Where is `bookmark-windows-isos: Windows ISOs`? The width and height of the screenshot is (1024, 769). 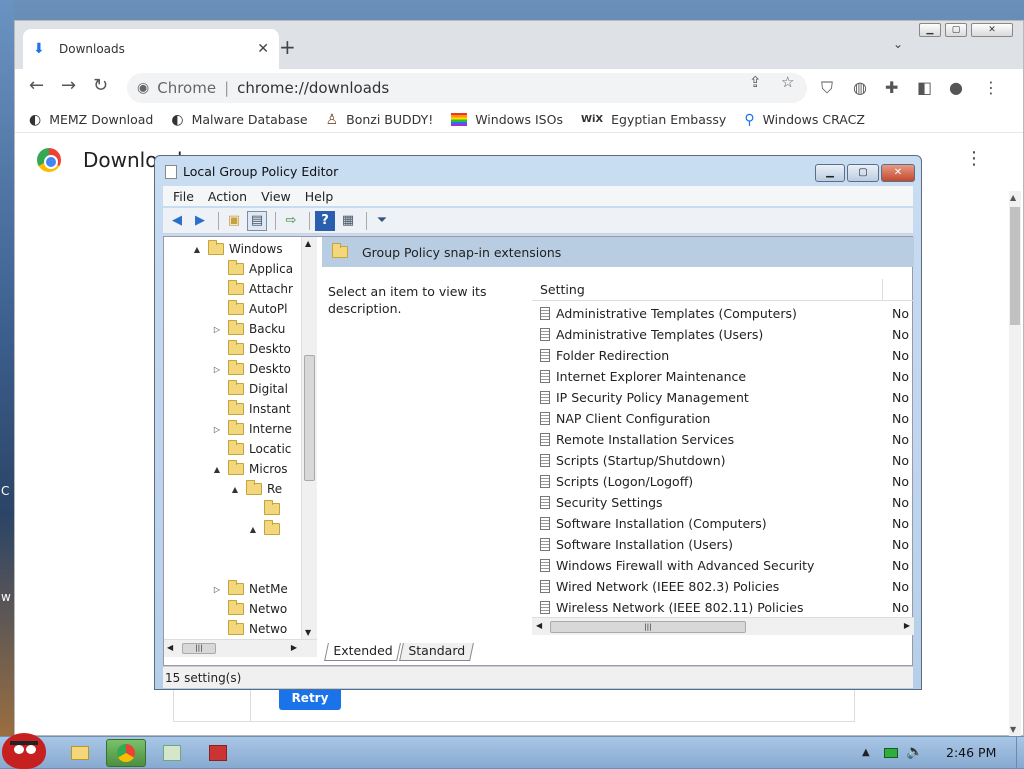
bookmark-windows-isos: Windows ISOs is located at coordinates (507, 119).